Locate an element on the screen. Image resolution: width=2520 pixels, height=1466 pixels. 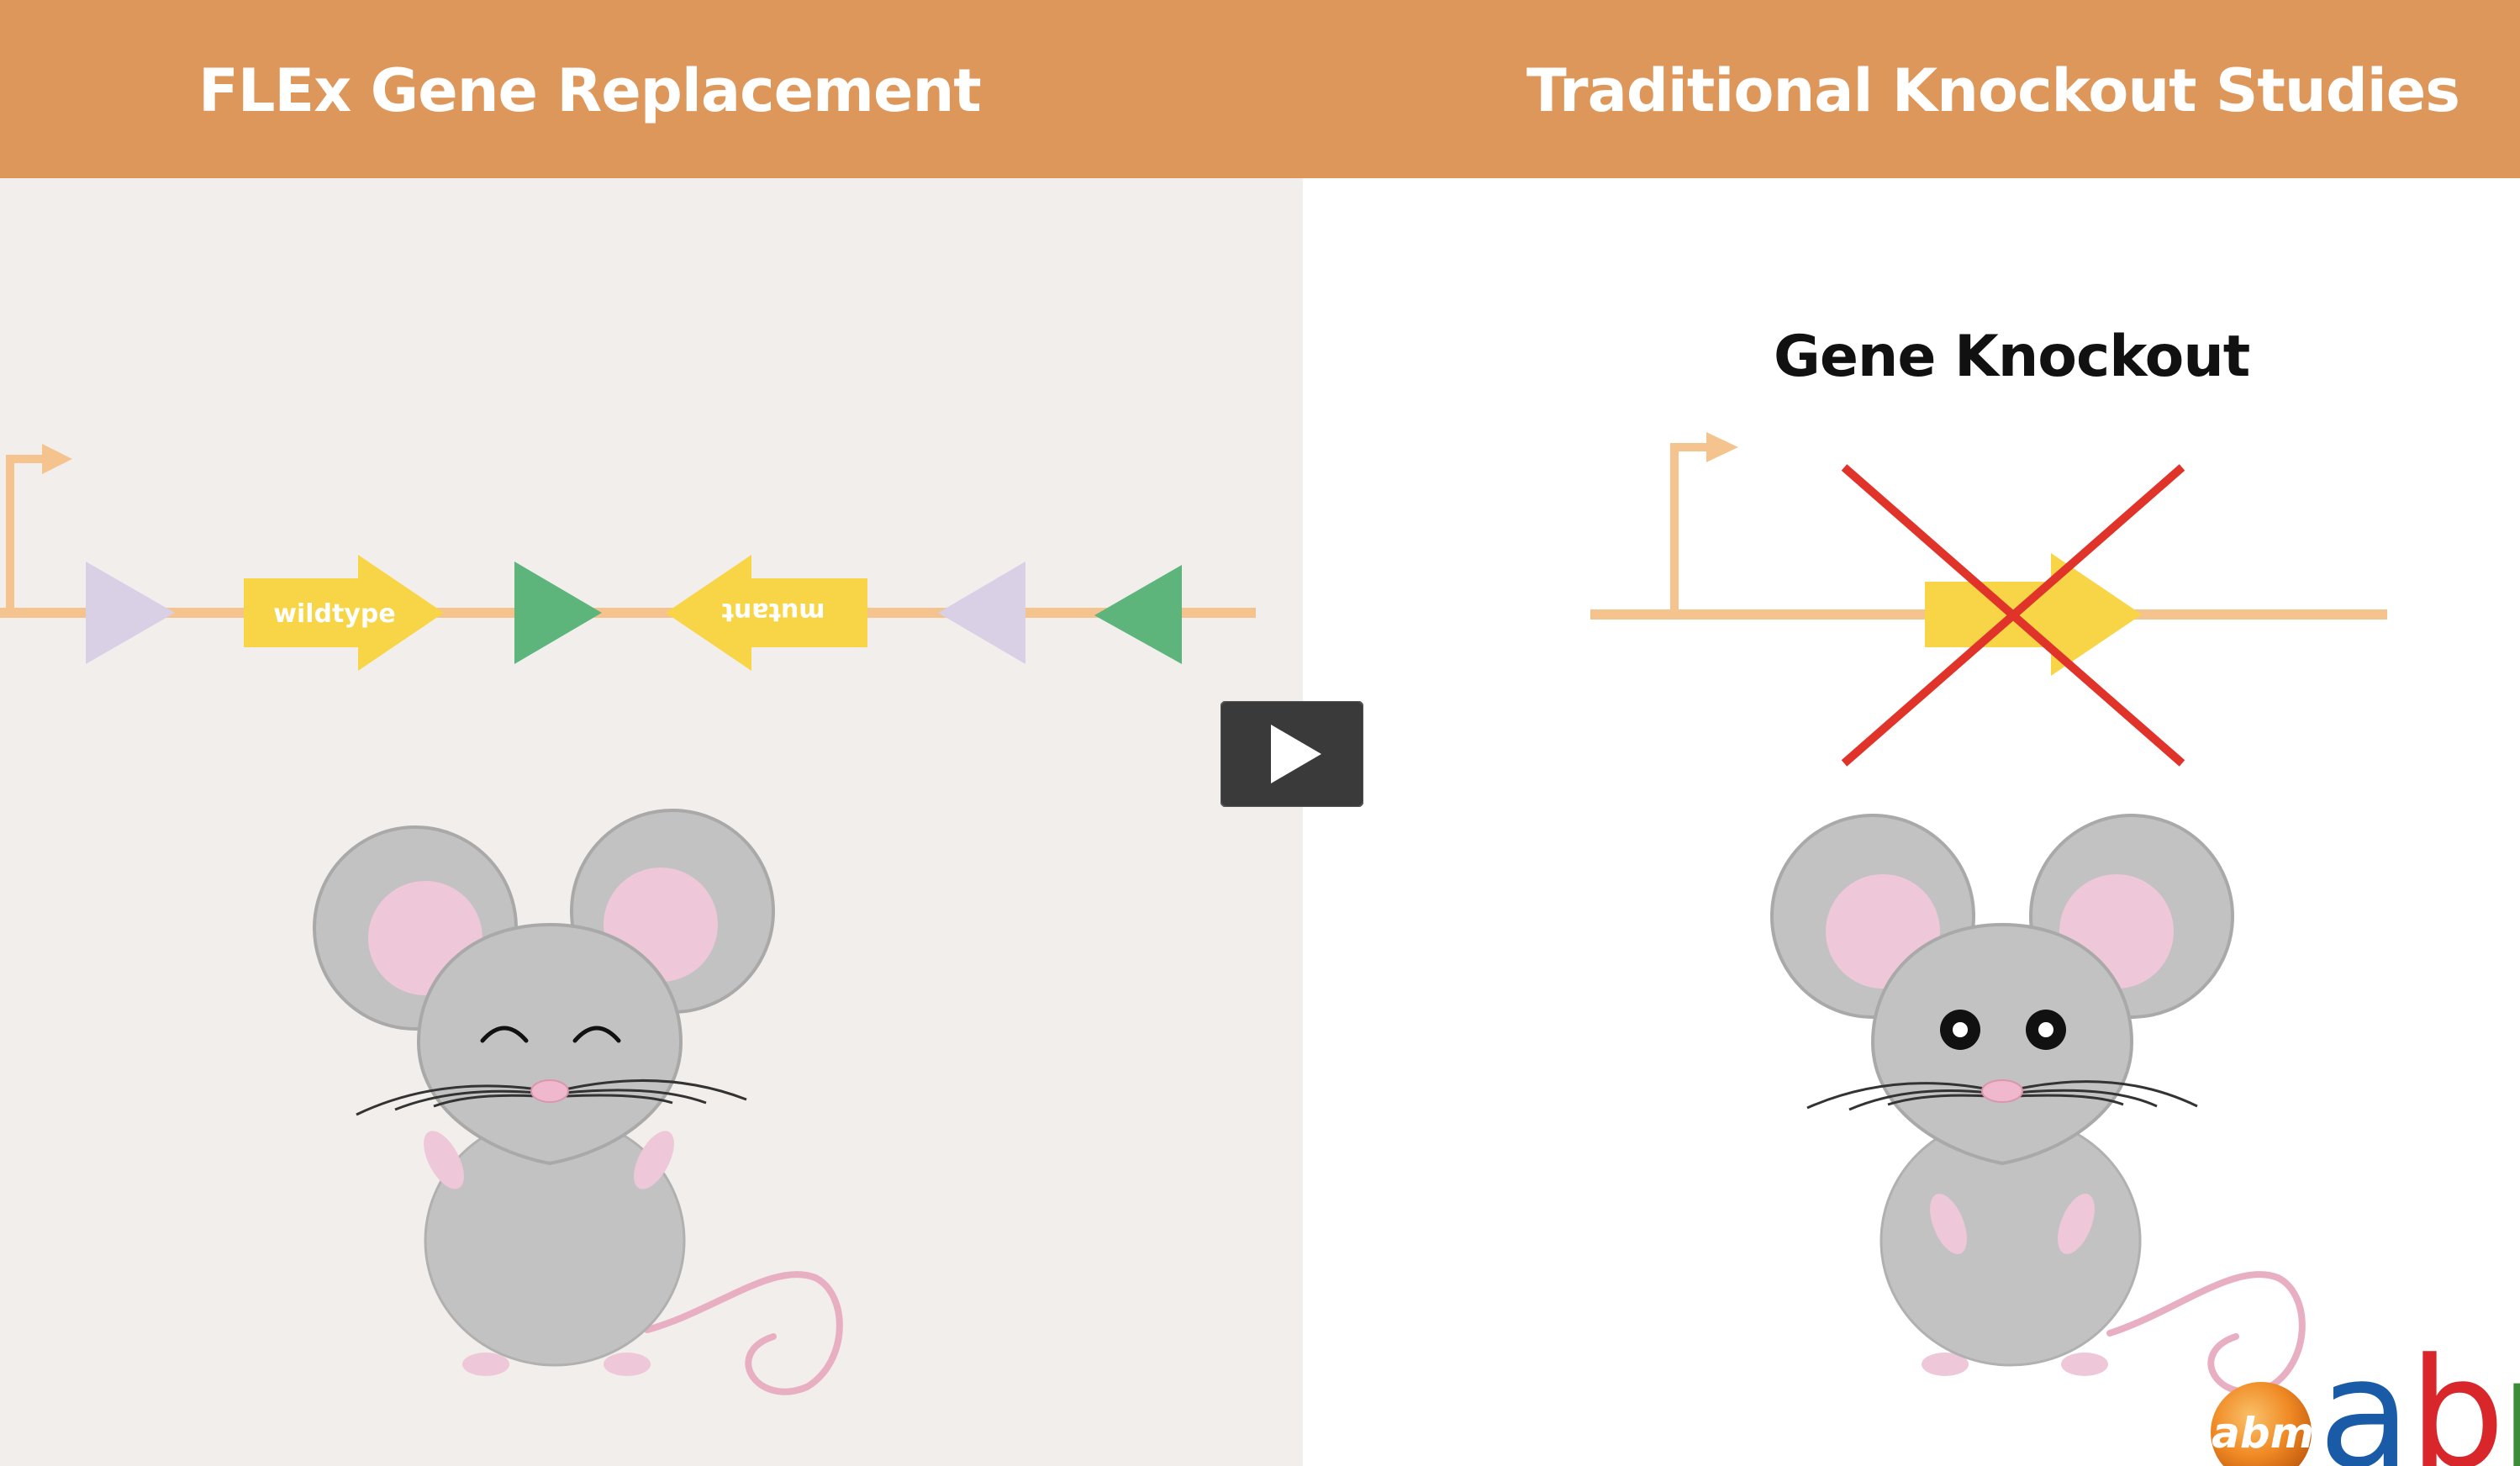
flex-gene-replacement-title: FLEx Gene Replacement is located at coordinates (590, 90).